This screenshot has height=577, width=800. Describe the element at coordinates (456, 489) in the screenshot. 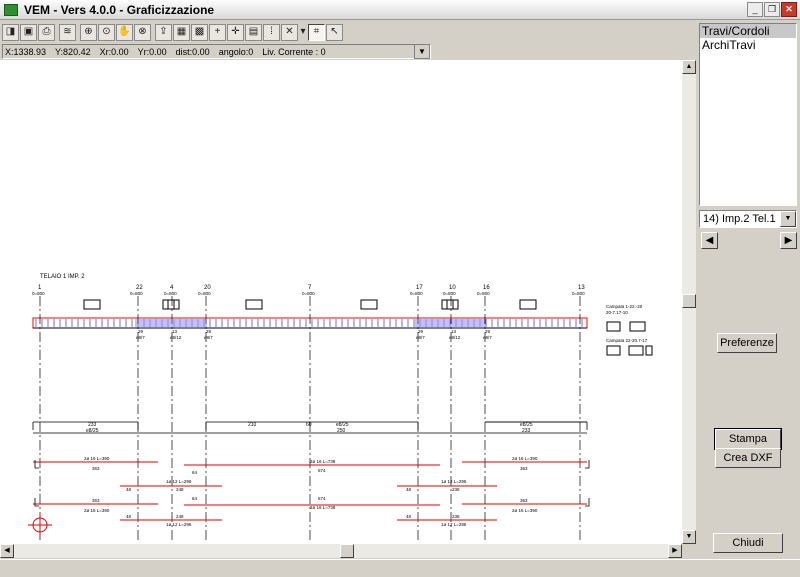

I see `rebar-mid-2-dim: 238` at that location.